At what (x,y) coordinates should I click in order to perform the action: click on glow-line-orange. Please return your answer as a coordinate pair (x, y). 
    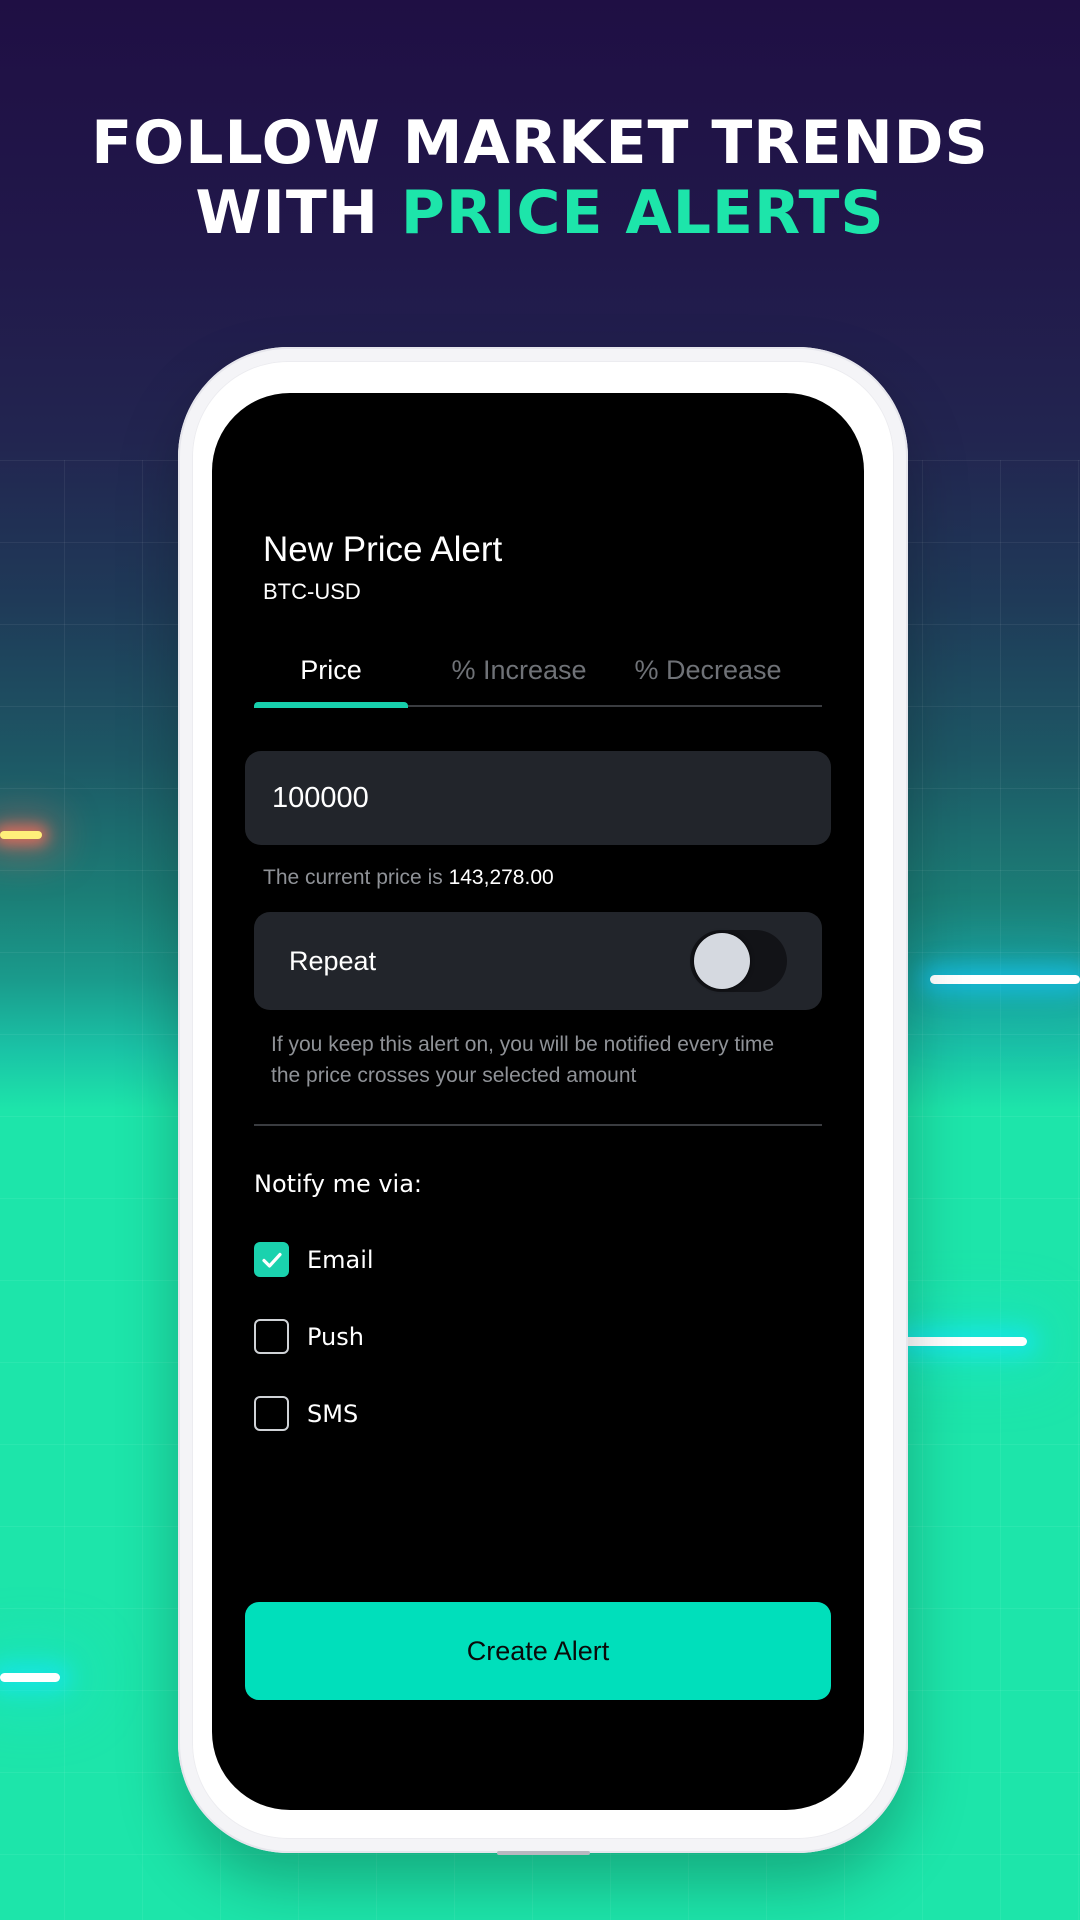
    Looking at the image, I should click on (21, 835).